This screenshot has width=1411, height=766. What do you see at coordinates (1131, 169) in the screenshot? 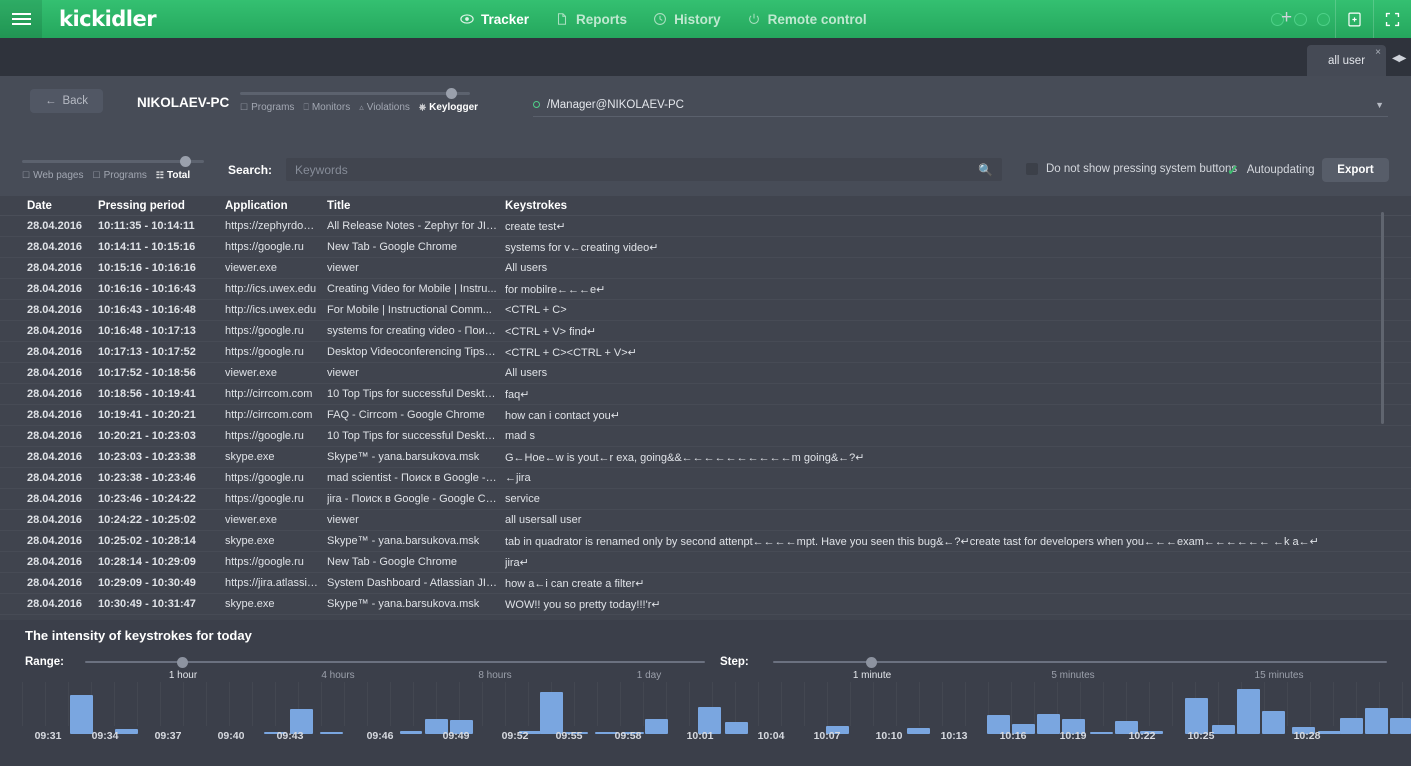
I see `hide-system-buttons-checkbox: Do not show pressing system buttons` at bounding box center [1131, 169].